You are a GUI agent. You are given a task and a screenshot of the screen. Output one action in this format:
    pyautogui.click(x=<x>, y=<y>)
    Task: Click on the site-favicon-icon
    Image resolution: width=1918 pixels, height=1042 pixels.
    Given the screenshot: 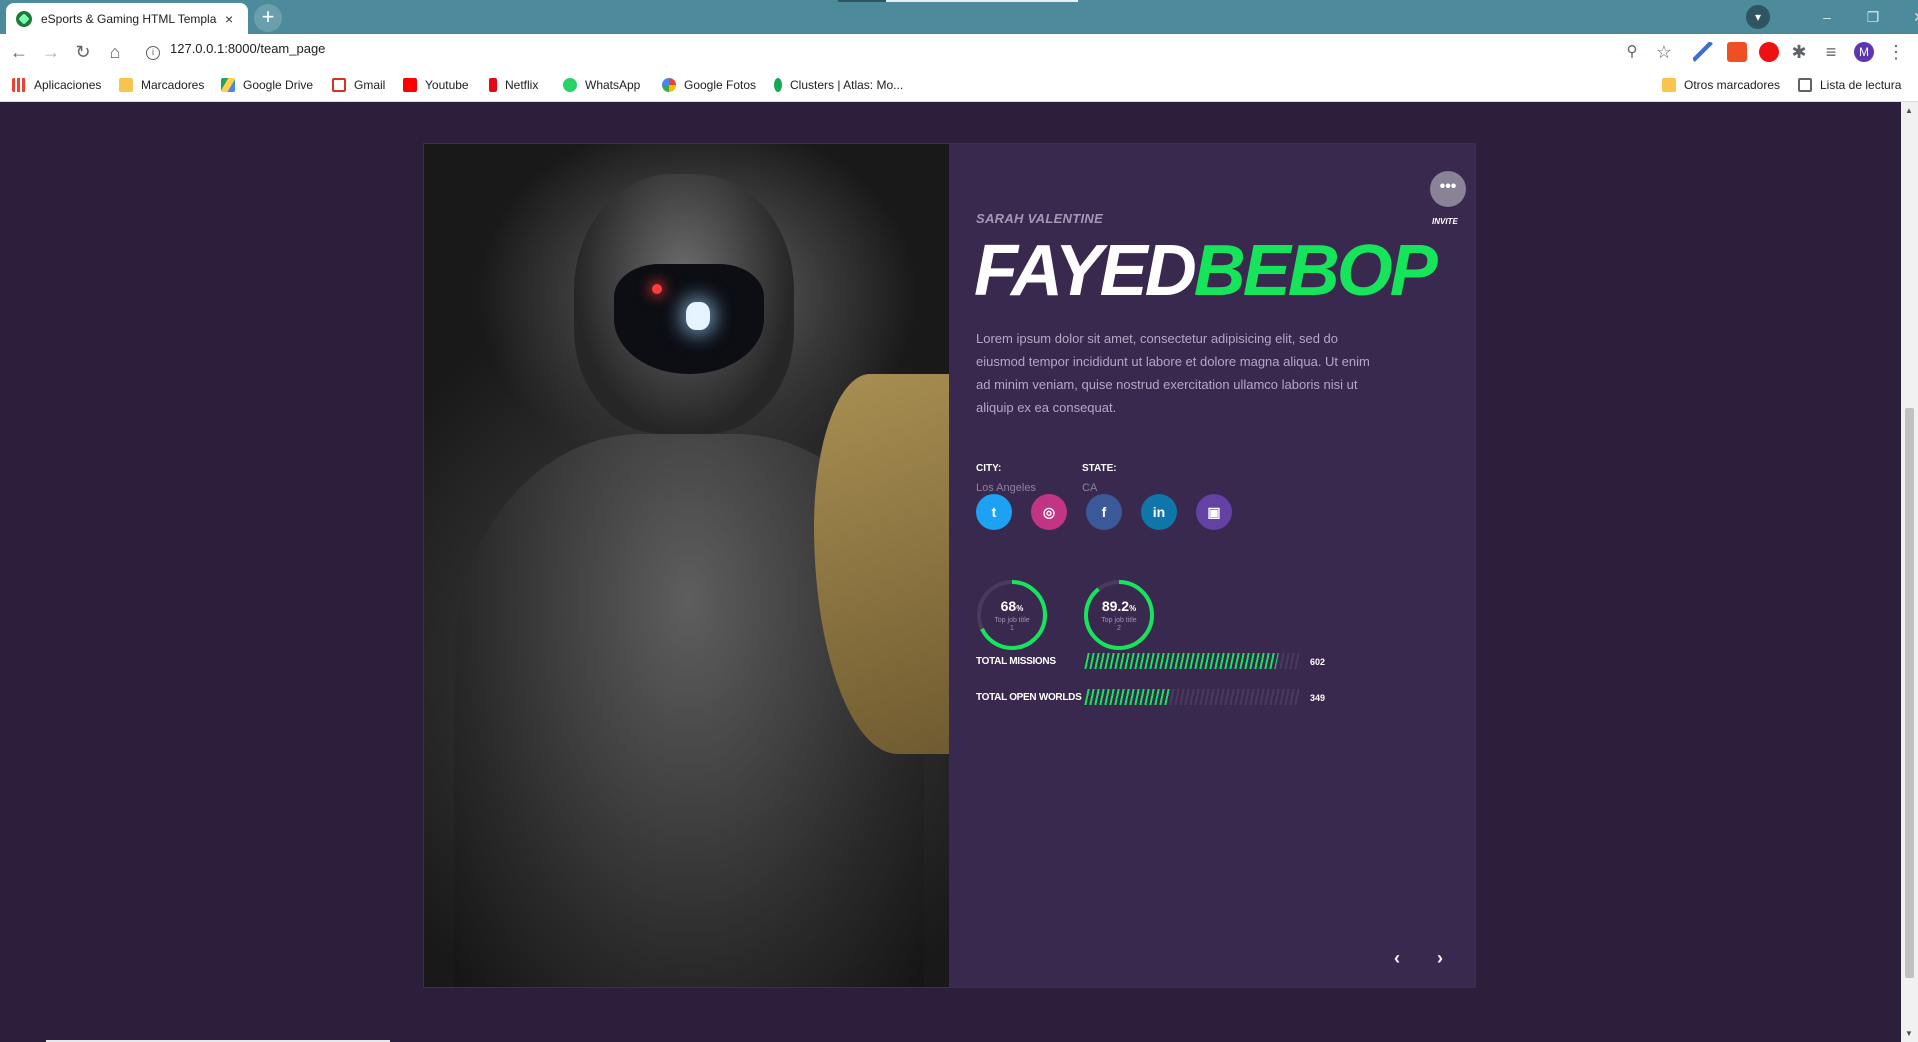 What is the action you would take?
    pyautogui.click(x=24, y=18)
    